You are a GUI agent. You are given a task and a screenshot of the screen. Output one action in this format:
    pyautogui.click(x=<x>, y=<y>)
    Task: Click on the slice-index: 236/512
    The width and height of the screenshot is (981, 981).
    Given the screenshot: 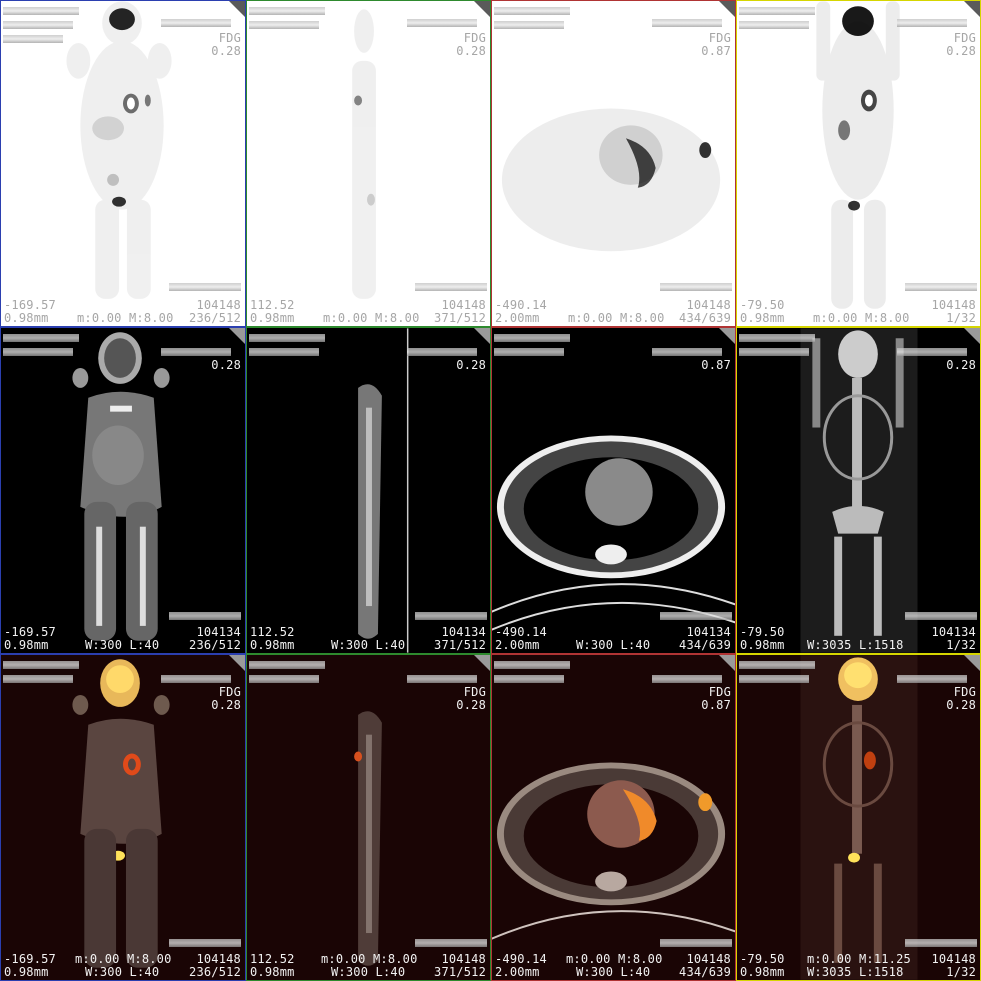 What is the action you would take?
    pyautogui.click(x=215, y=972)
    